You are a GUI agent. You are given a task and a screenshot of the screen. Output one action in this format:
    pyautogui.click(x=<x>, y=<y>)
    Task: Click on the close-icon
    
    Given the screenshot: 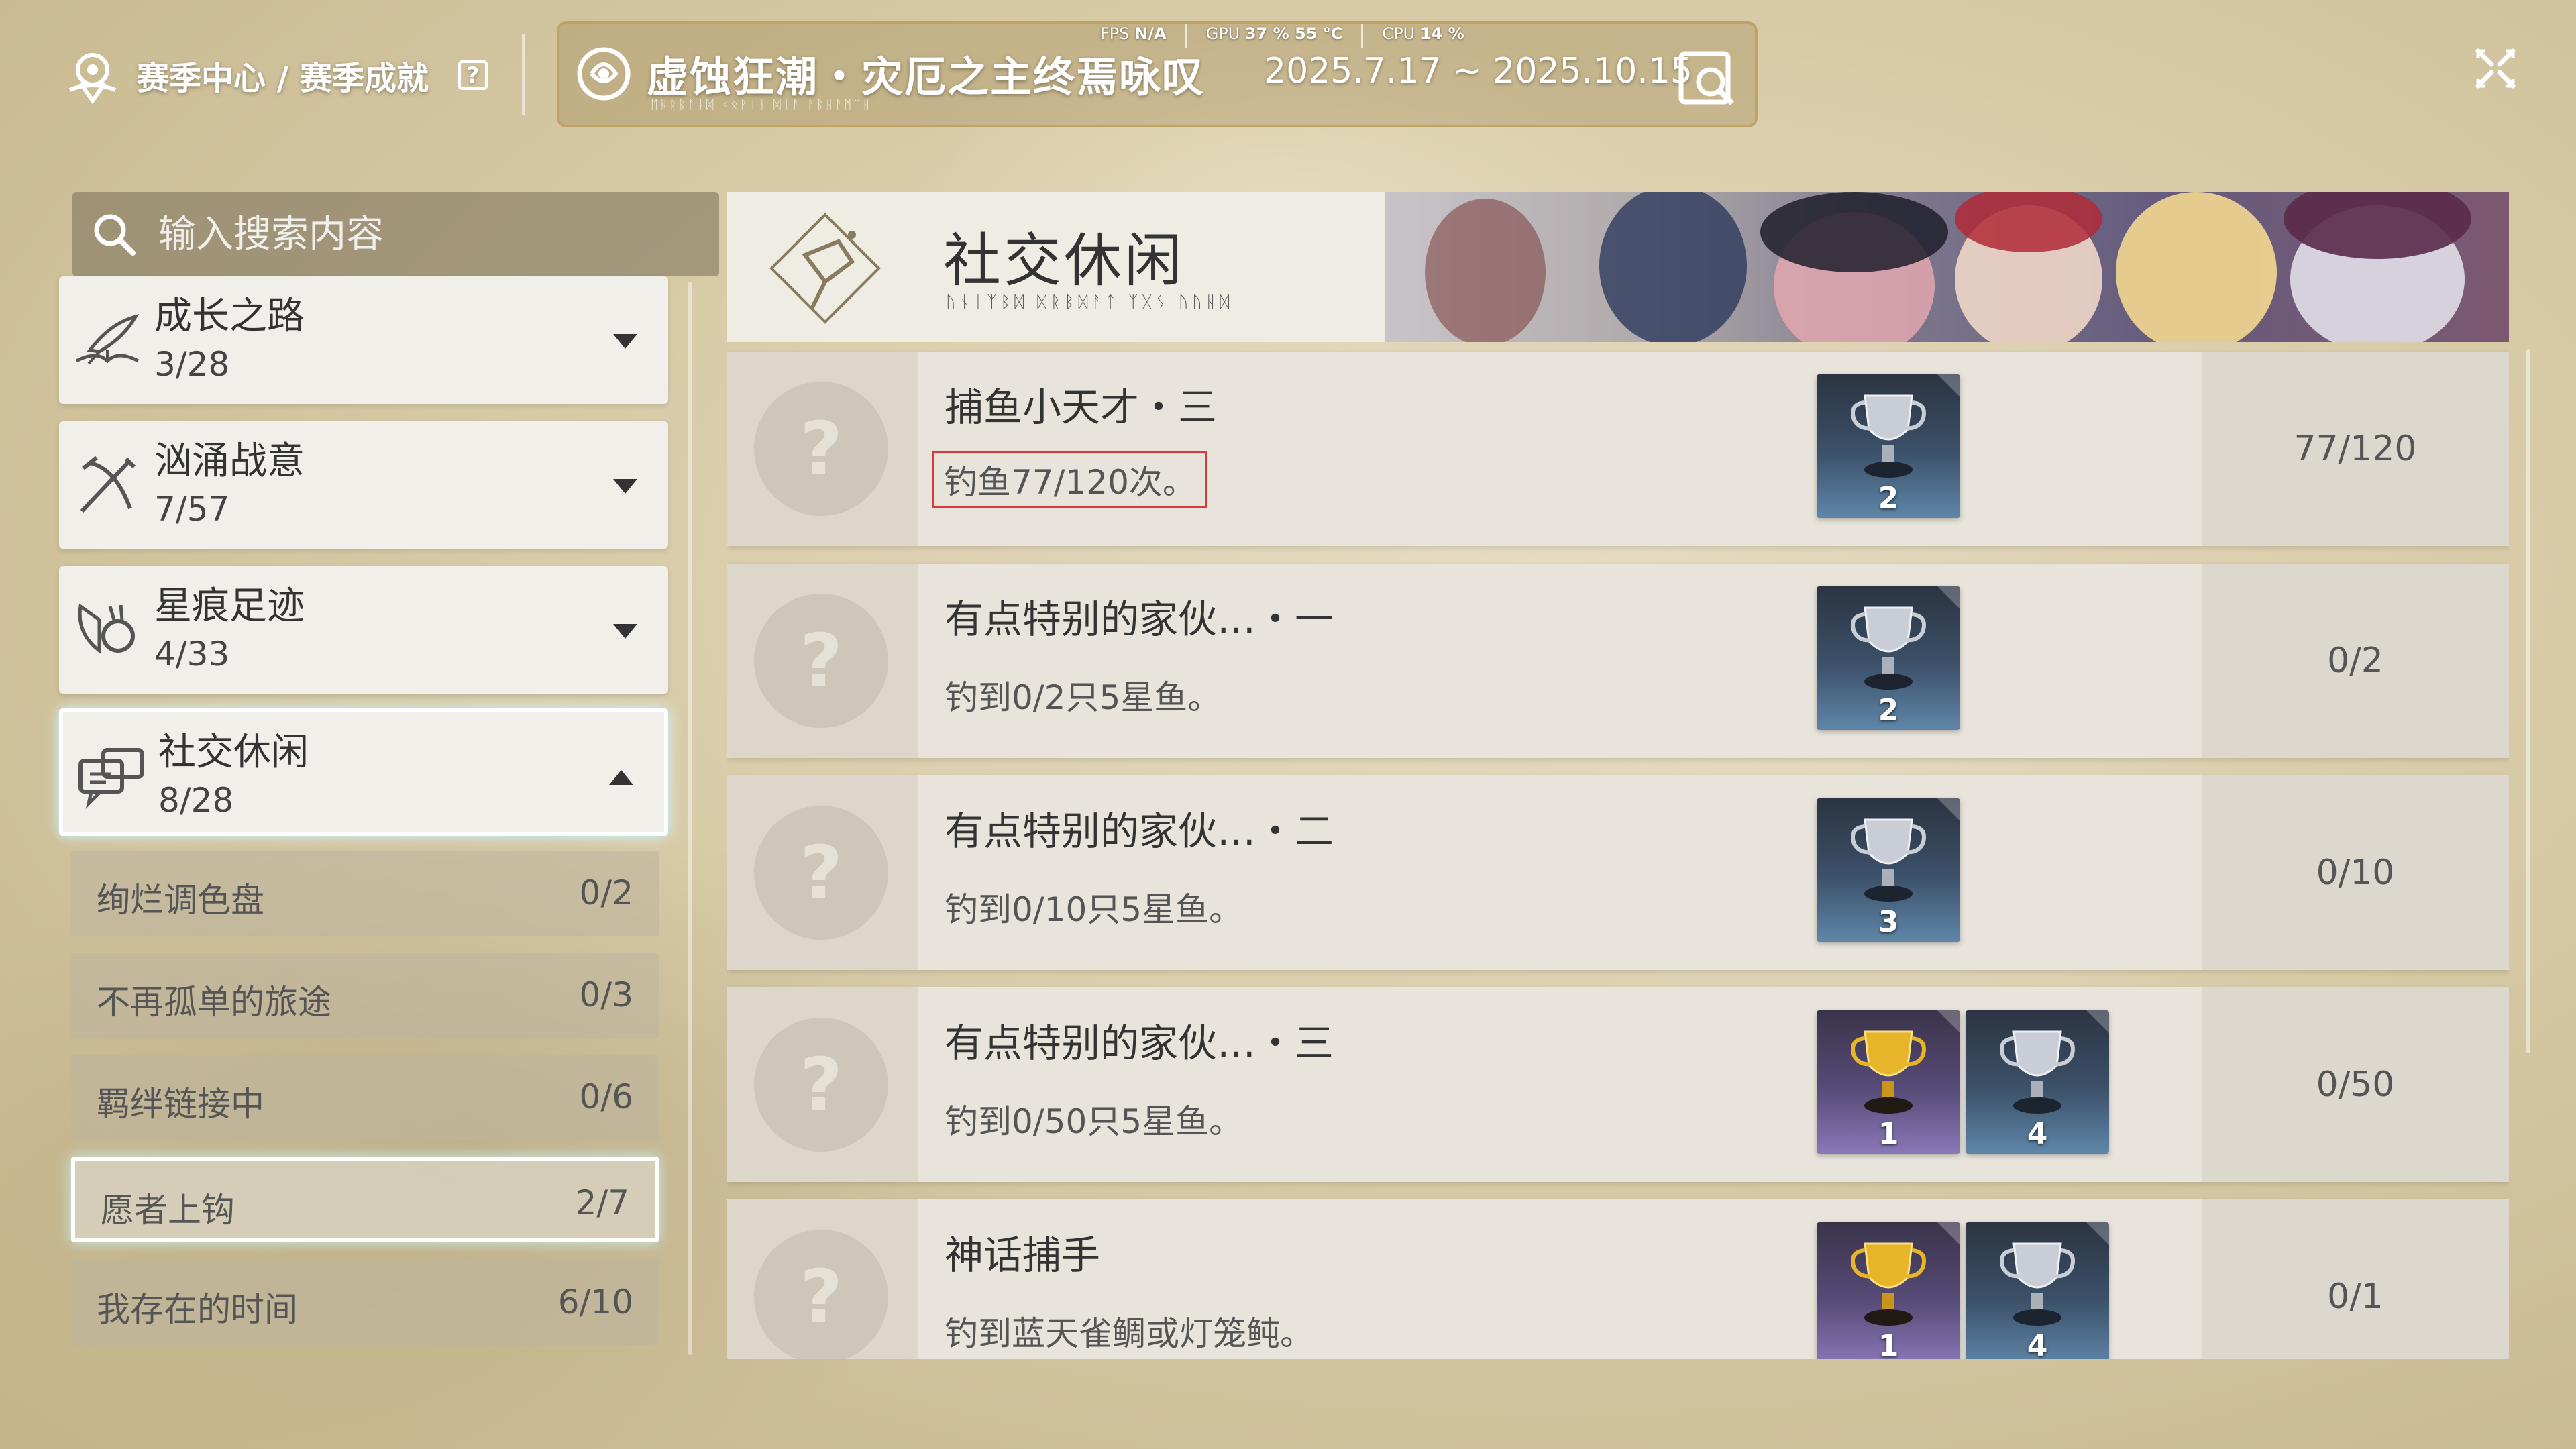 What is the action you would take?
    pyautogui.click(x=2495, y=68)
    